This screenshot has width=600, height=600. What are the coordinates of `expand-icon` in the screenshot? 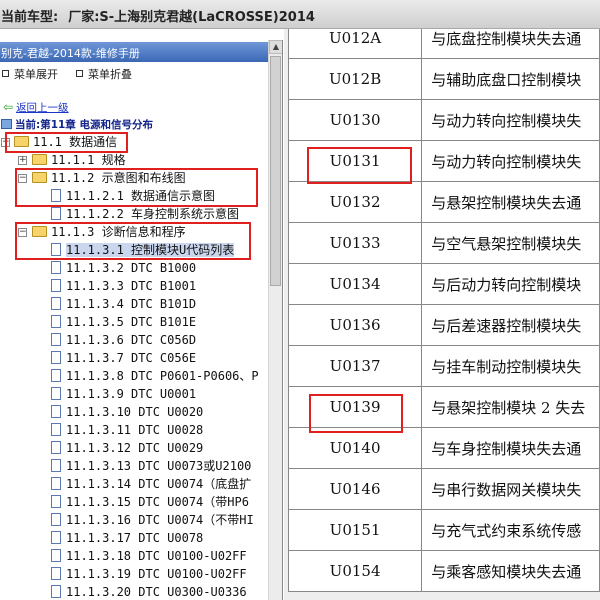 It's located at (5, 73).